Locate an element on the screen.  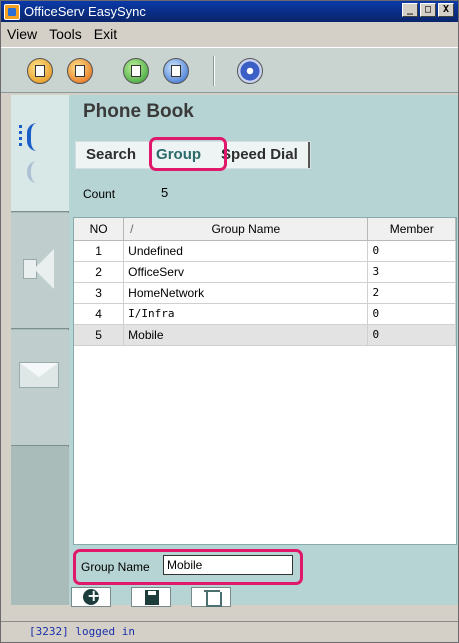
phone-book-icon is located at coordinates (33, 137).